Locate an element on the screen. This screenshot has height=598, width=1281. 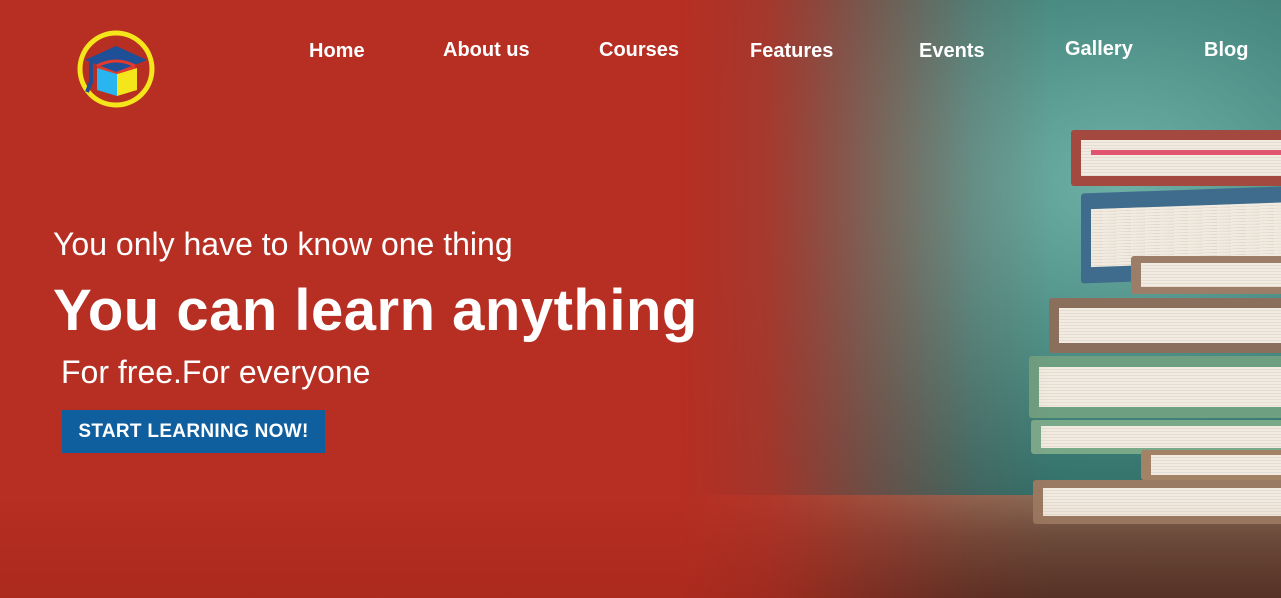
nav-features-link: Features is located at coordinates (791, 51).